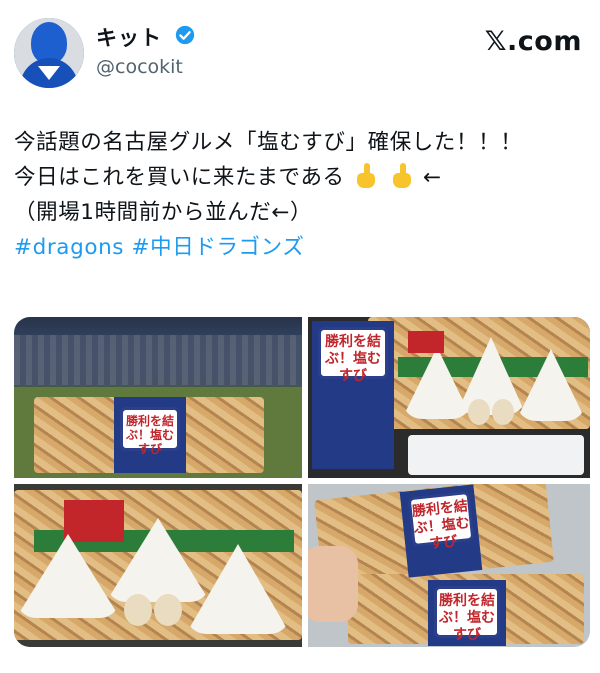 The image size is (600, 673). Describe the element at coordinates (185, 35) in the screenshot. I see `verified-badge-icon` at that location.